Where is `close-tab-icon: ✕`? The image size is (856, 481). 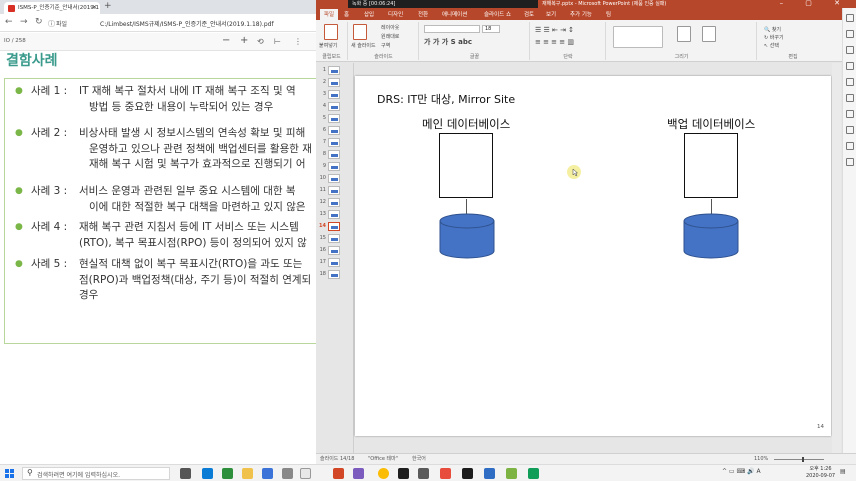
close-tab-icon: ✕ is located at coordinates (94, 8).